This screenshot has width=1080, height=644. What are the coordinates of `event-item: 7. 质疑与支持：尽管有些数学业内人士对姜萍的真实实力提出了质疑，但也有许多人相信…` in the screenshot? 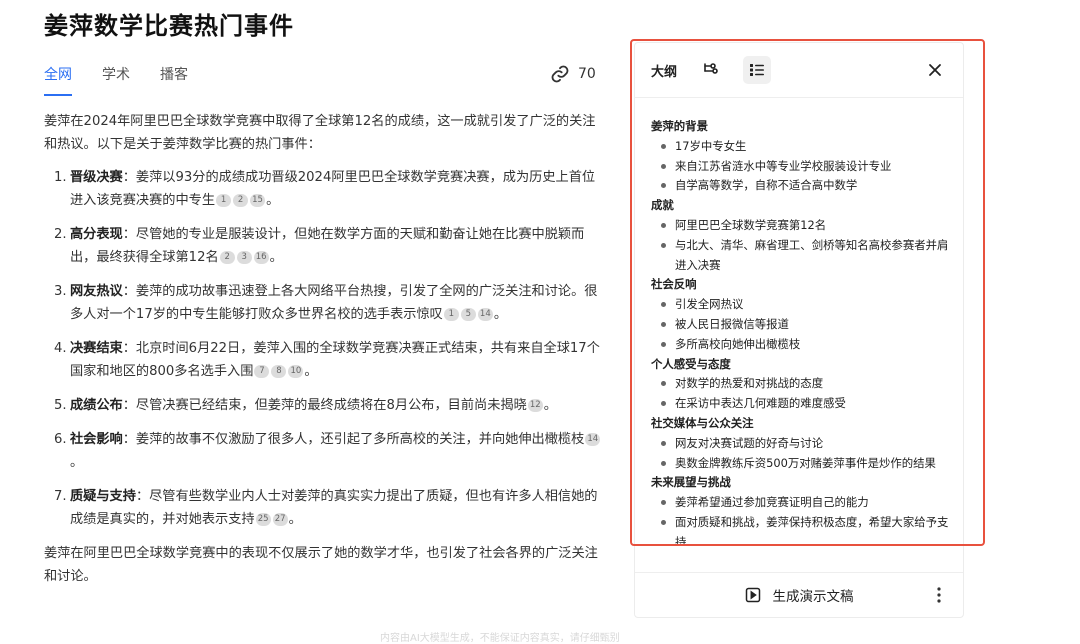 It's located at (324, 508).